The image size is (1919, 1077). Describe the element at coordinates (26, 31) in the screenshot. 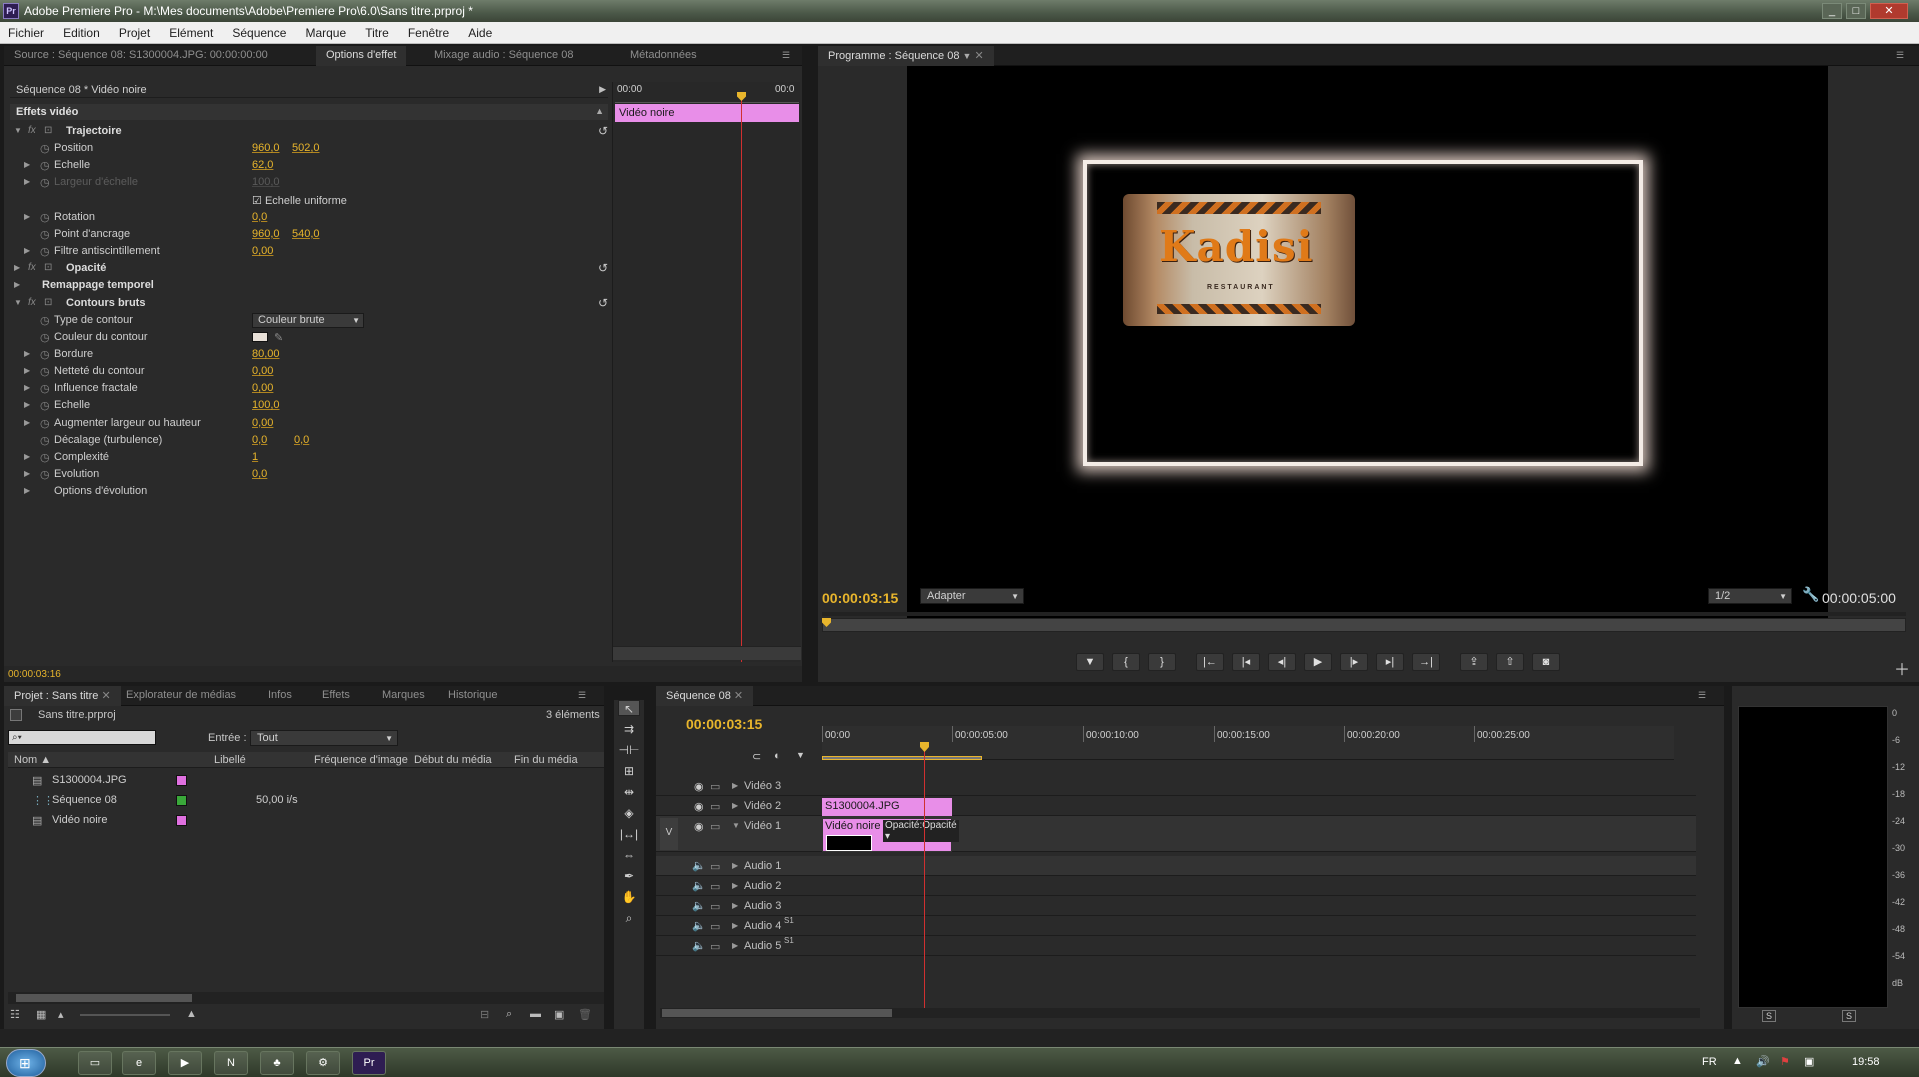

I see `menu-fichier: Fichier` at that location.